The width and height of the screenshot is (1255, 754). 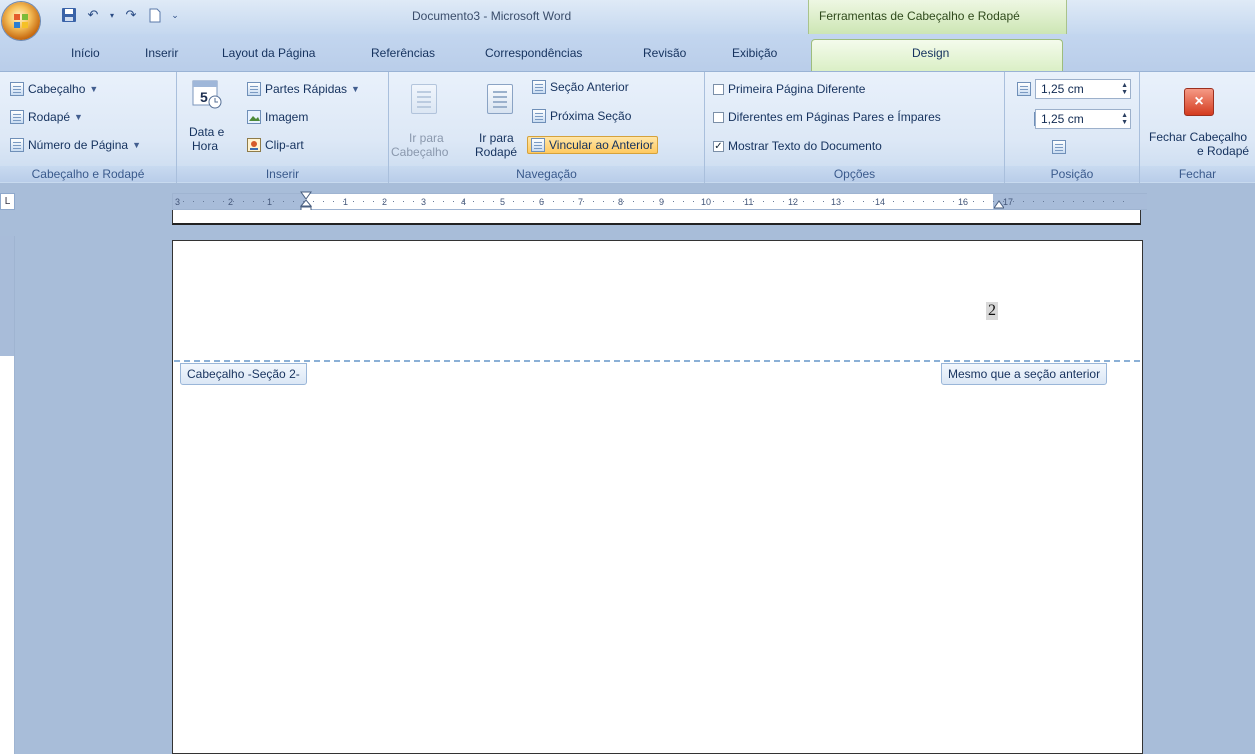 I want to click on quick-access-toolbar: ↶ ▾ ↷ ⌄, so click(x=120, y=15).